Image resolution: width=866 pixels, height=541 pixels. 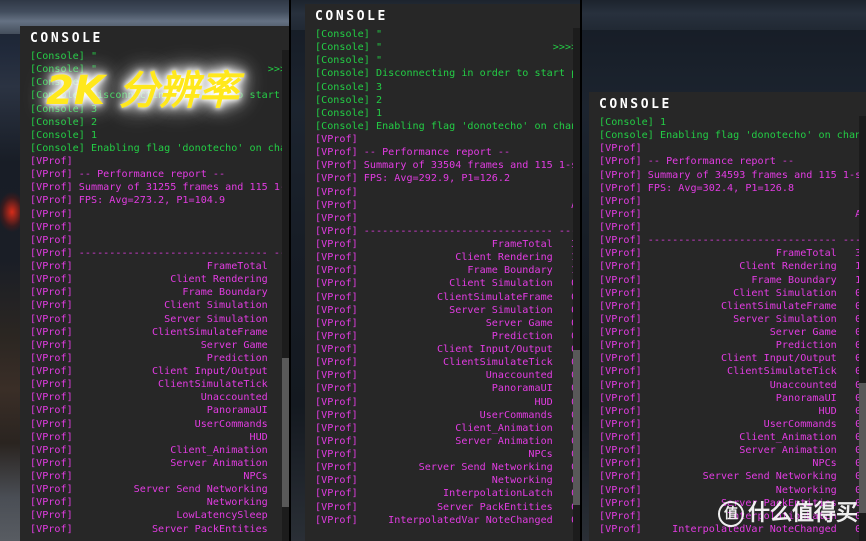 What do you see at coordinates (802, 513) in the screenshot?
I see `watermark-text: 什么值得买` at bounding box center [802, 513].